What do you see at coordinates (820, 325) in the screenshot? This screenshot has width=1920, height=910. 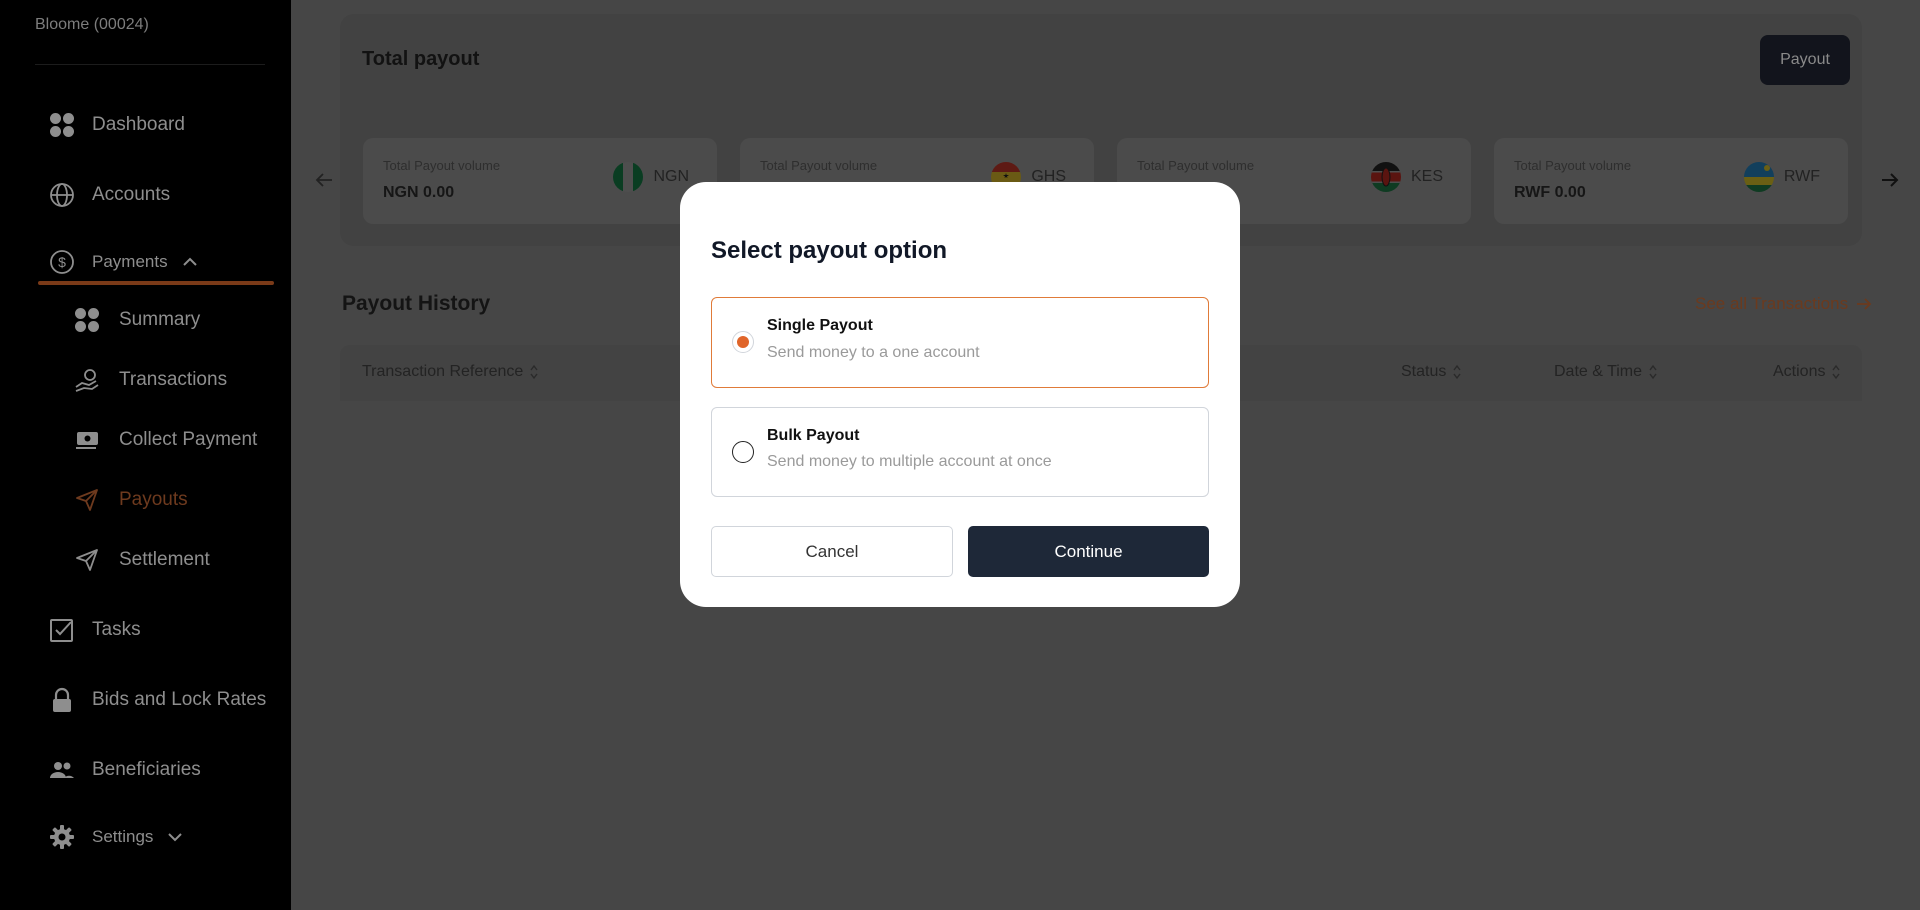 I see `option-title: Single Payout` at bounding box center [820, 325].